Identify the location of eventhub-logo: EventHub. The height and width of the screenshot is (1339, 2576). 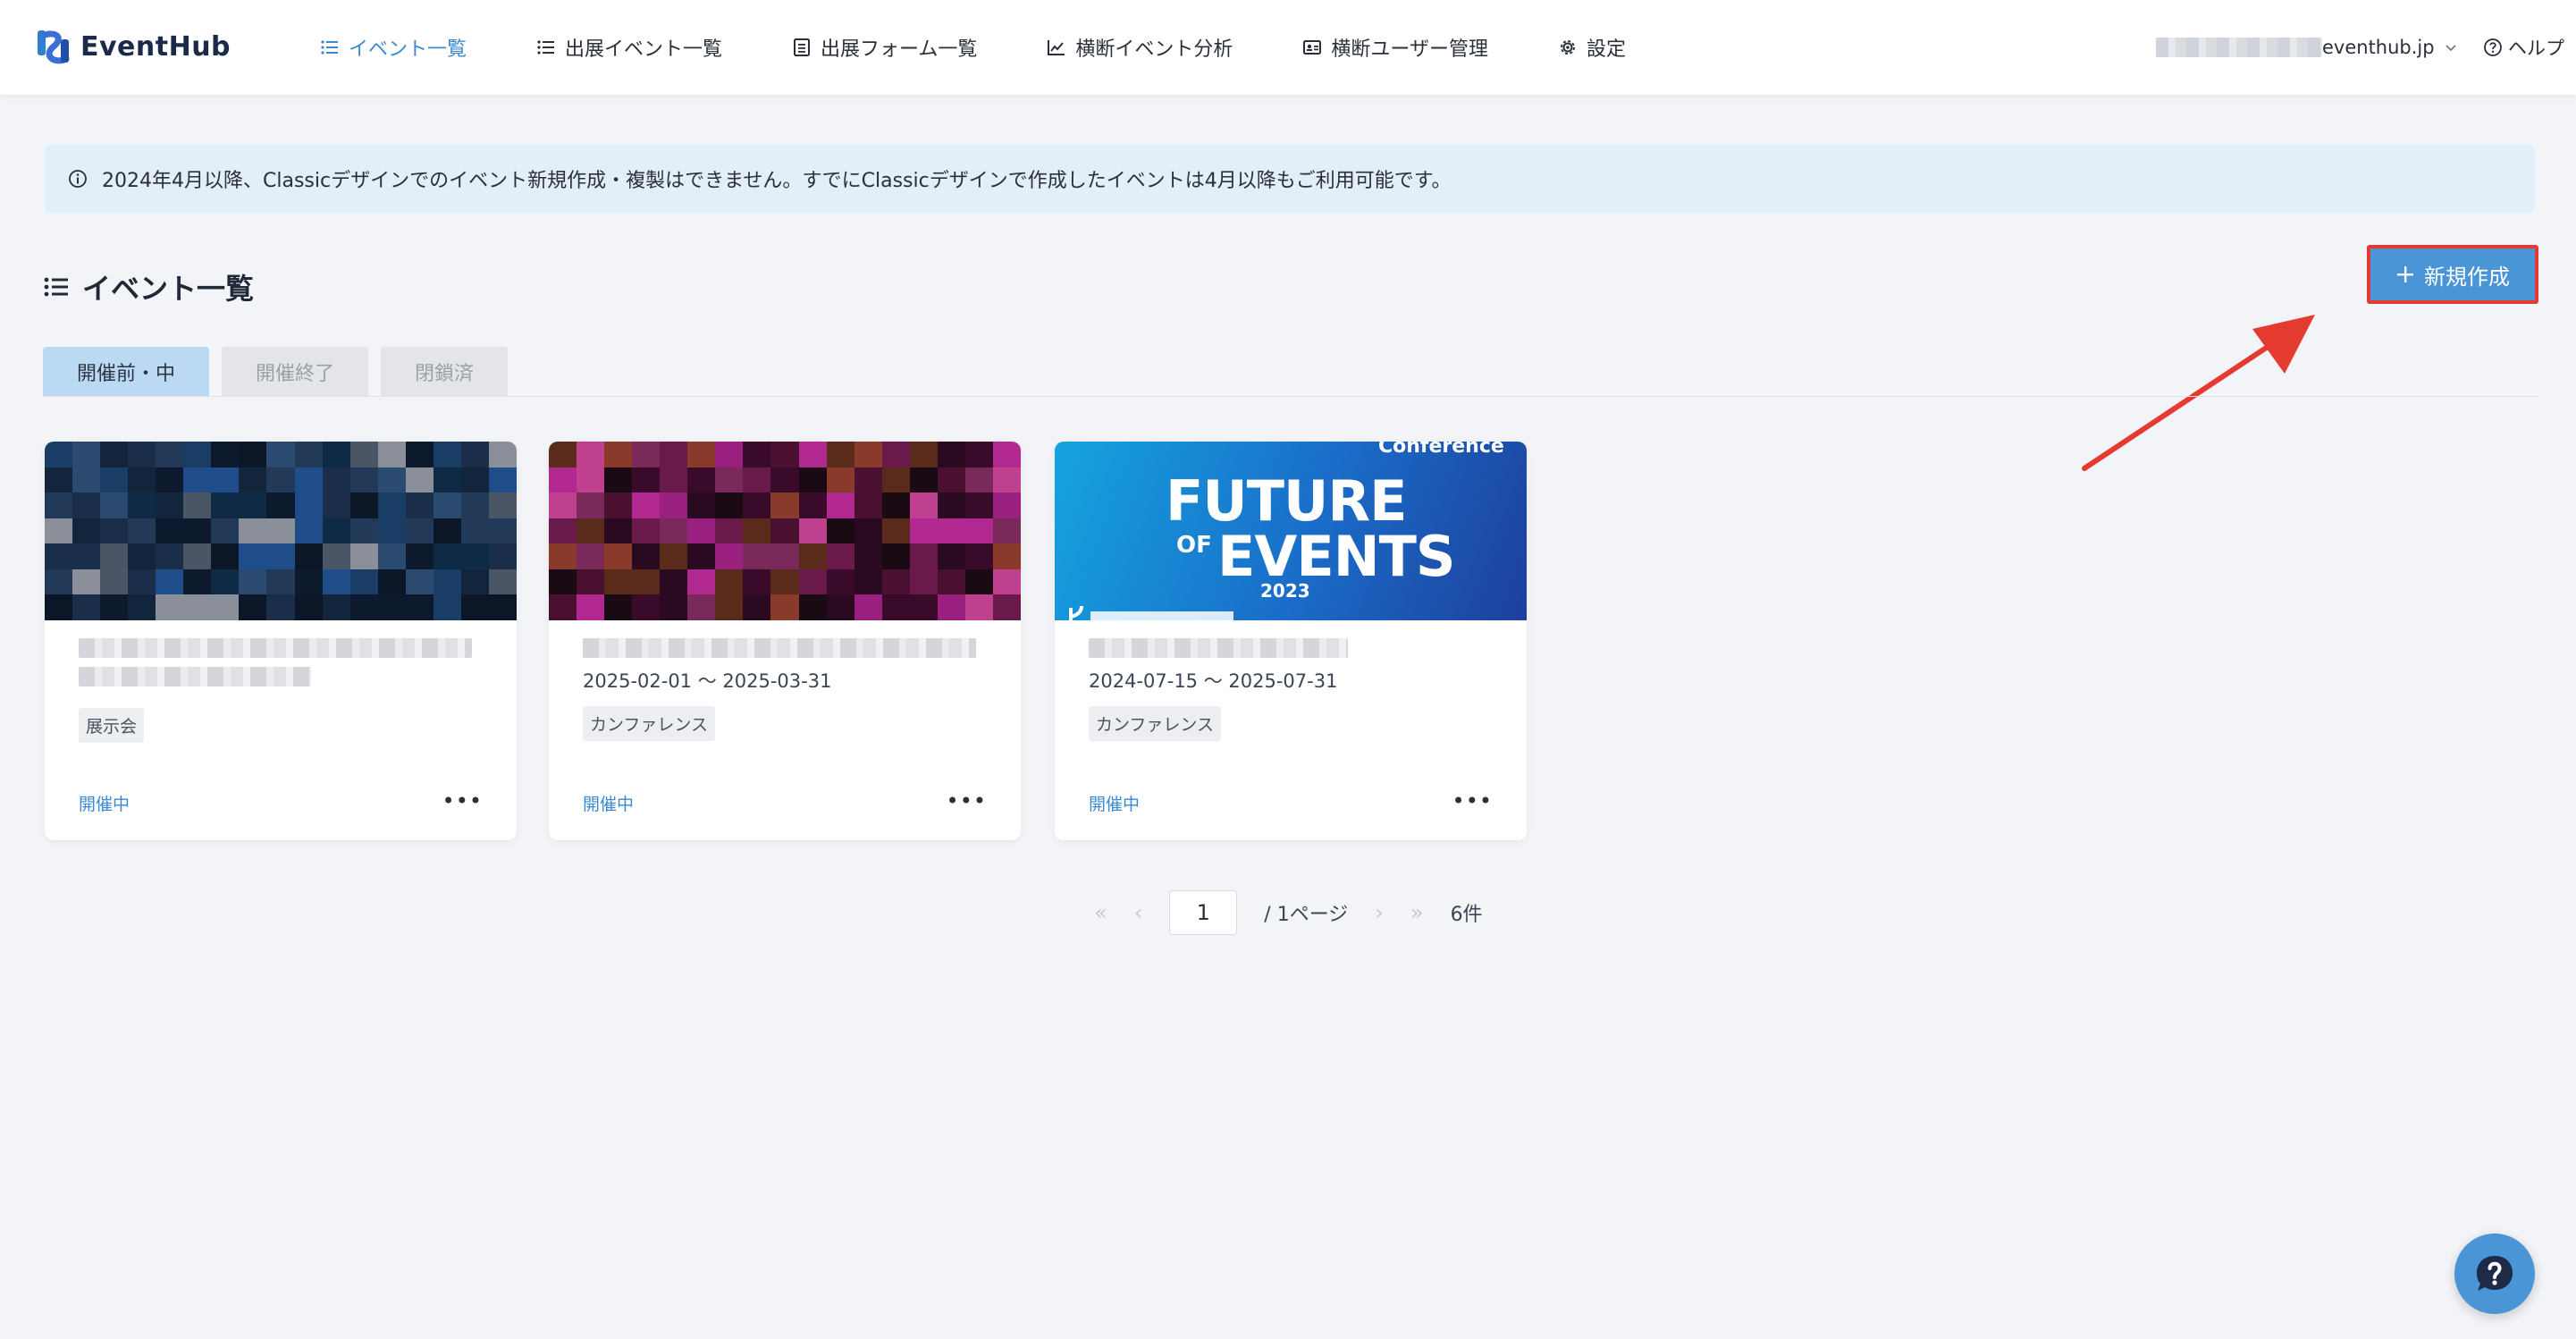
(134, 46).